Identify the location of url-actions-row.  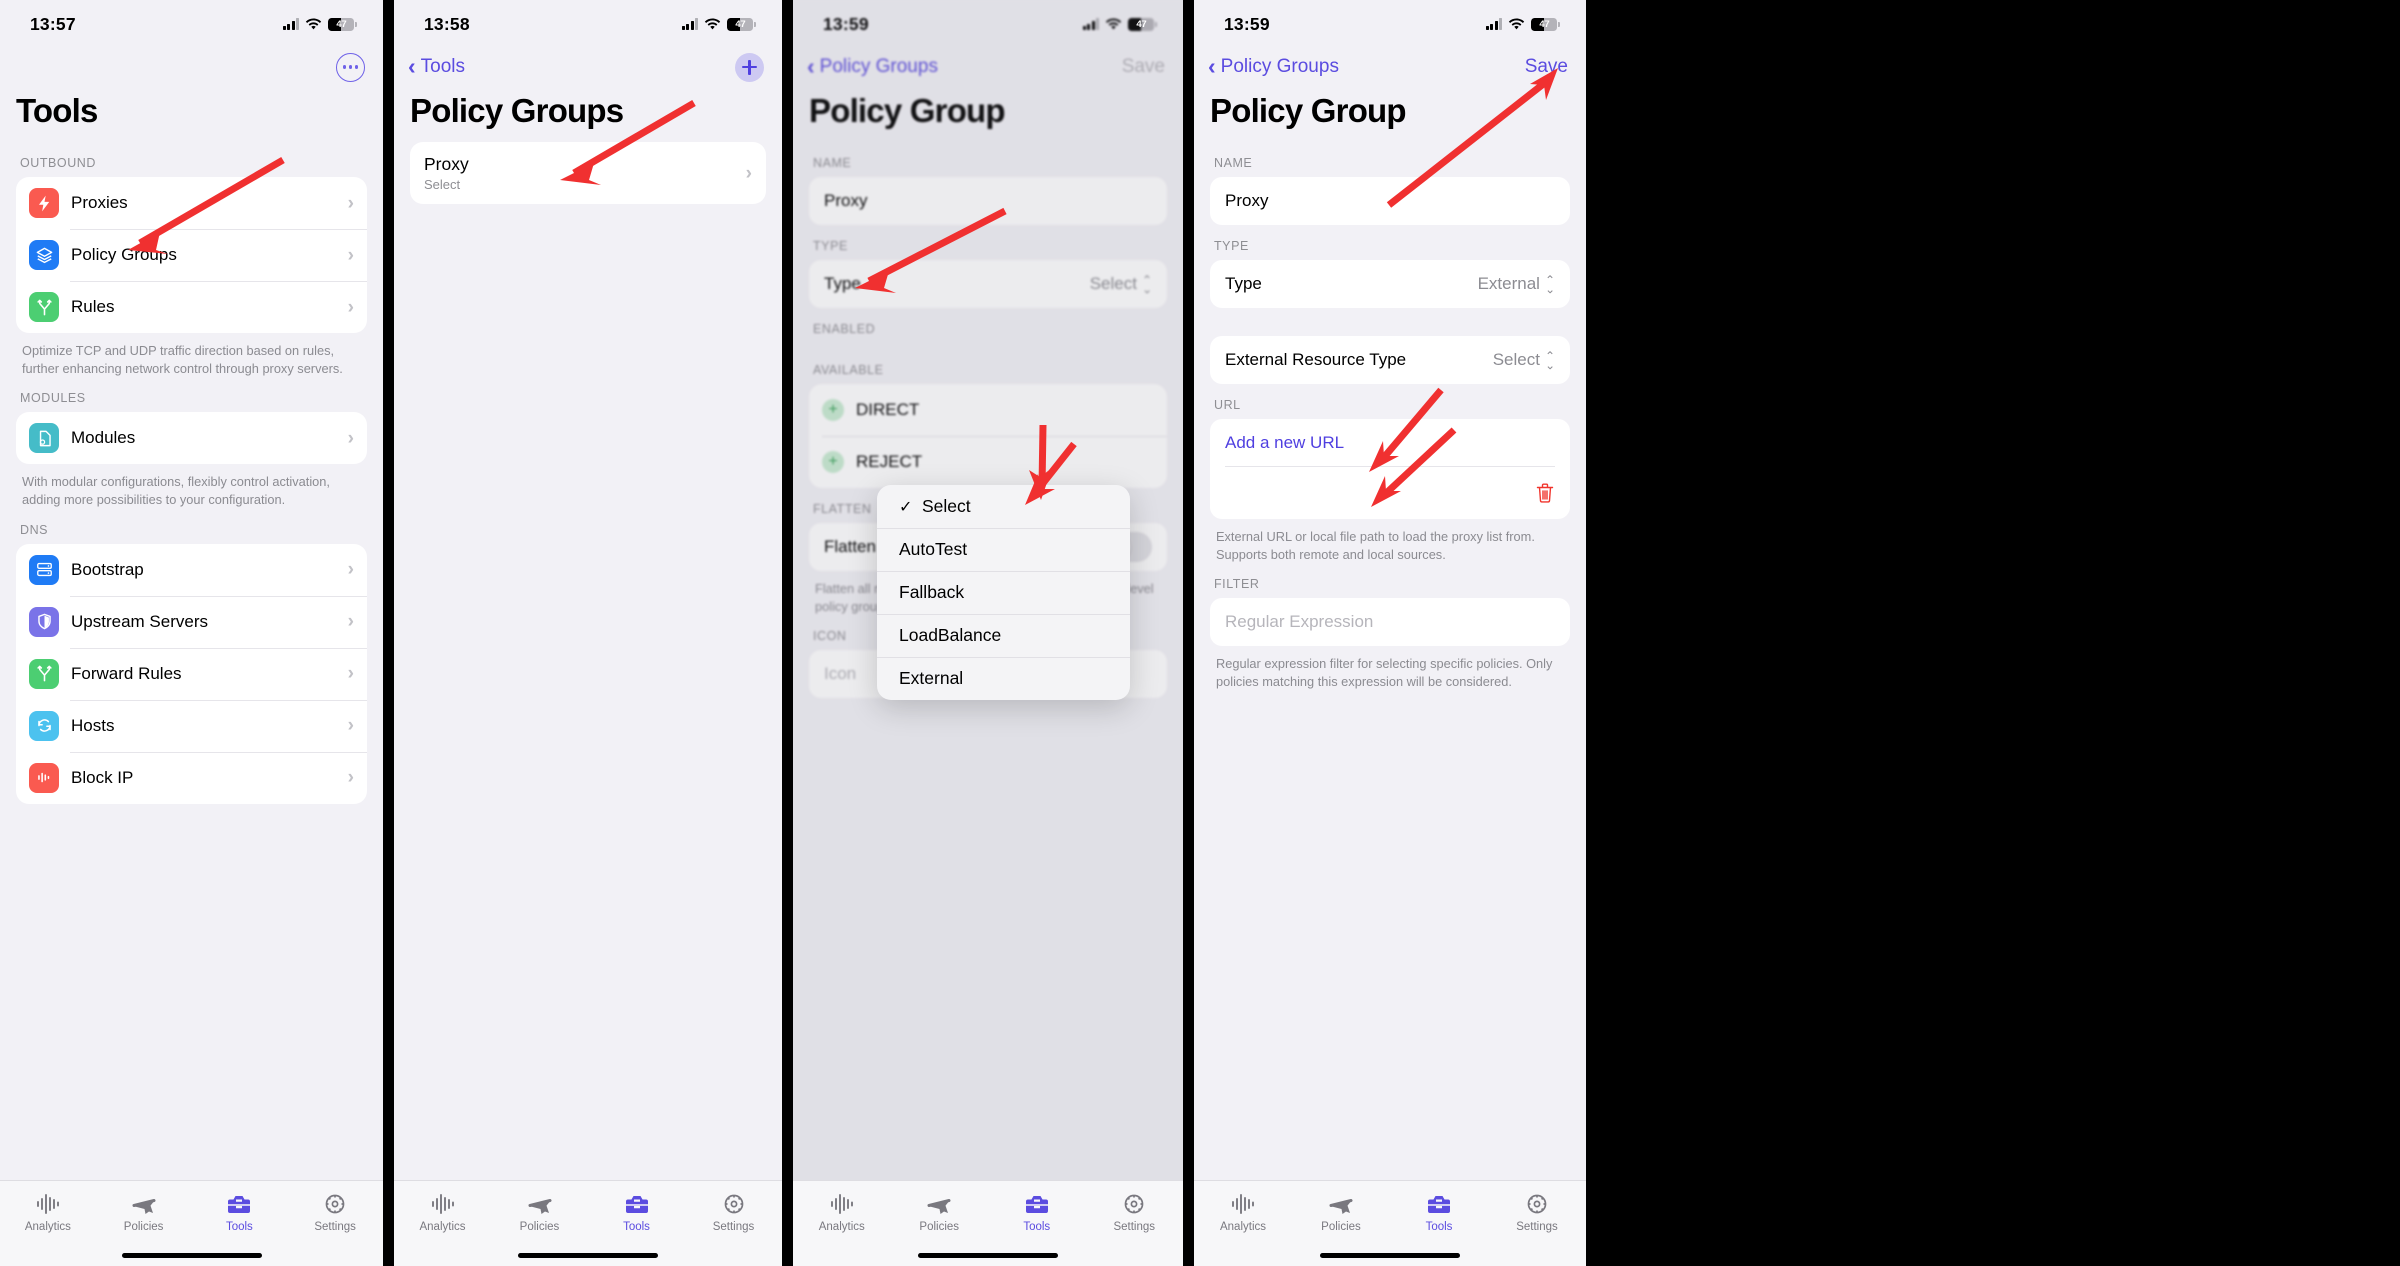
(1390, 493).